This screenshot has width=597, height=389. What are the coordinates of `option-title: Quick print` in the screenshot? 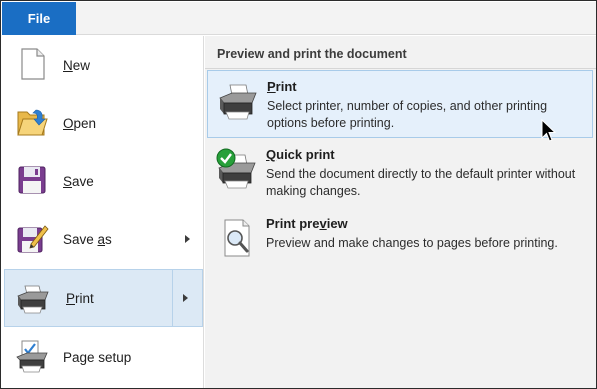 It's located at (300, 154).